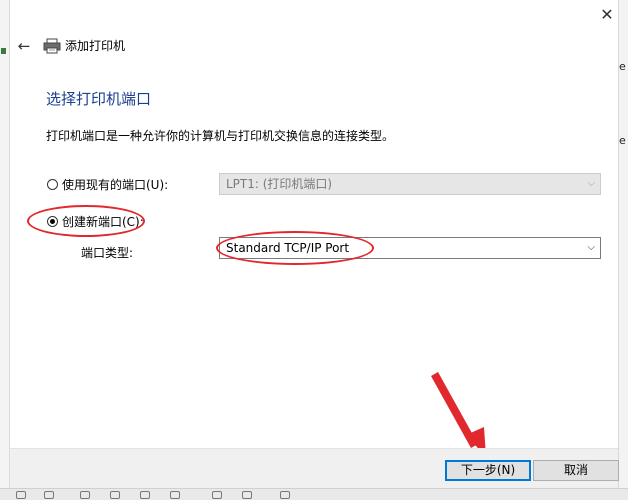  I want to click on page-heading: 选择打印机端口, so click(99, 99).